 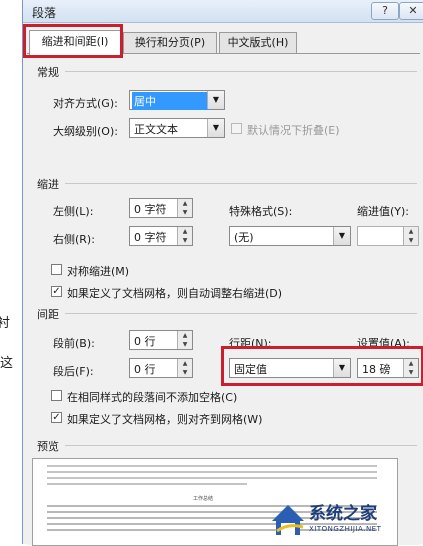 What do you see at coordinates (343, 514) in the screenshot?
I see `watermark-name: 系统之家` at bounding box center [343, 514].